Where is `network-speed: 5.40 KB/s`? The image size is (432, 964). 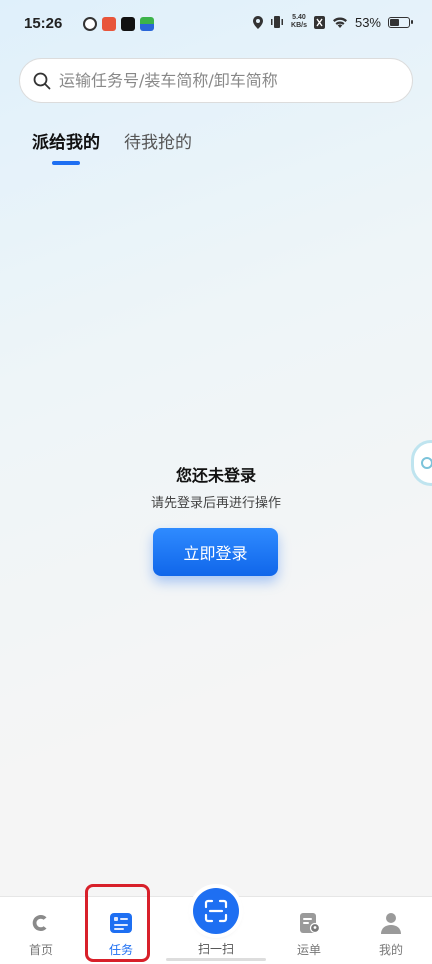 network-speed: 5.40 KB/s is located at coordinates (299, 21).